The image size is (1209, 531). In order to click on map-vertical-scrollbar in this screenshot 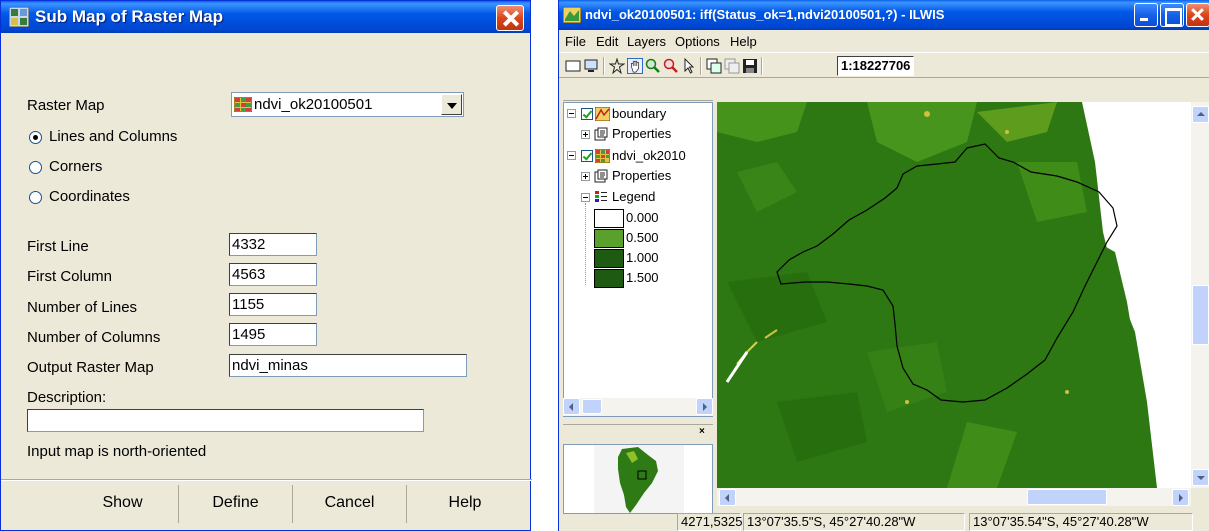, I will do `click(1200, 295)`.